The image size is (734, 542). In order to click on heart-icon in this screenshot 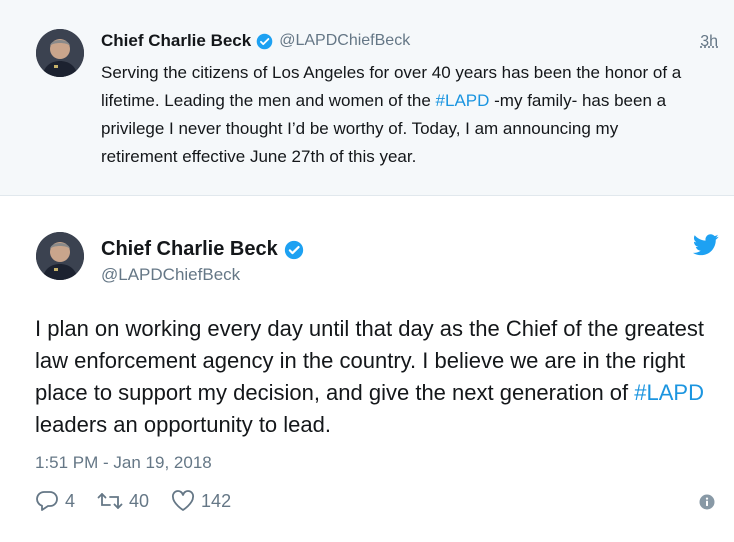, I will do `click(183, 500)`.